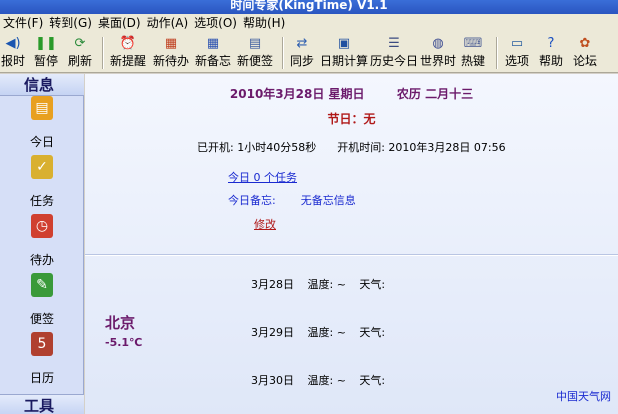 This screenshot has height=414, width=618. What do you see at coordinates (119, 23) in the screenshot?
I see `menu-desktop: 桌面(D)` at bounding box center [119, 23].